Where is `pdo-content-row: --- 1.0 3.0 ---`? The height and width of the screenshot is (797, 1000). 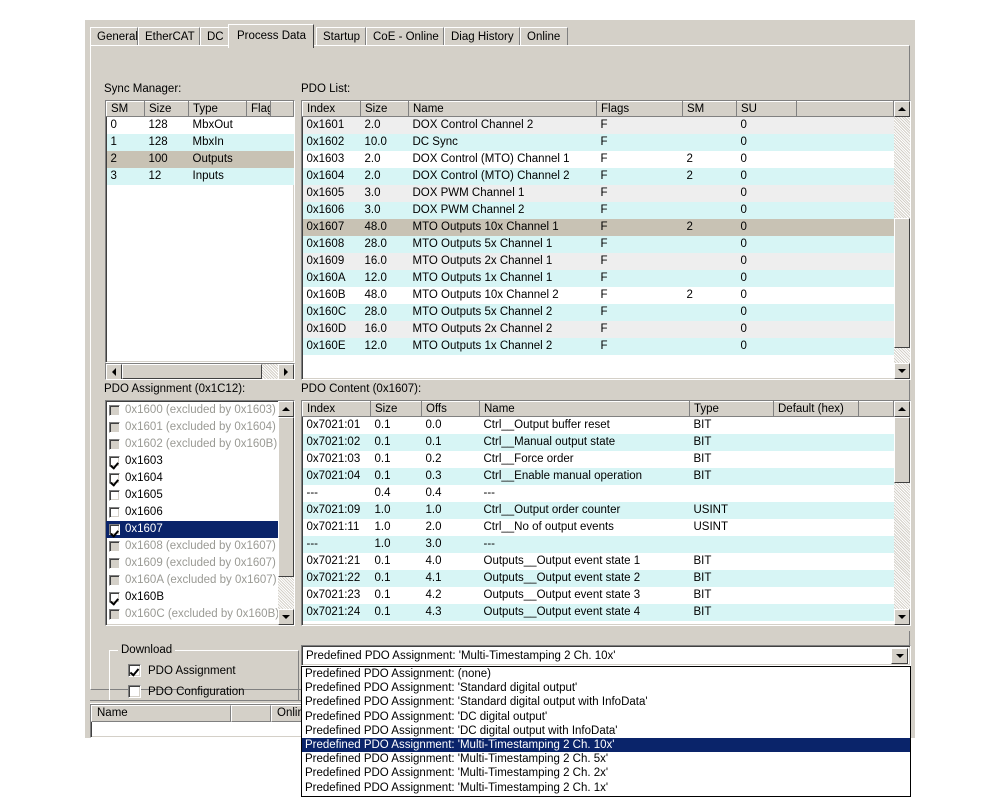
pdo-content-row: --- 1.0 3.0 --- is located at coordinates (598, 544).